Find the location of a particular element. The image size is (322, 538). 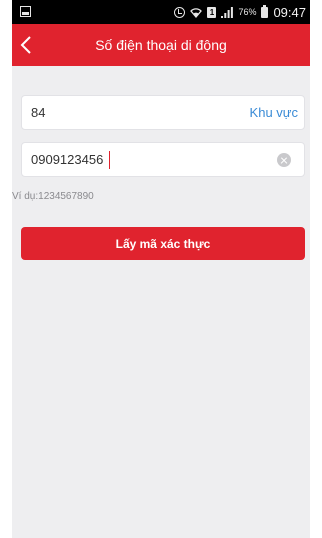

status-time: 09:47 is located at coordinates (289, 12).